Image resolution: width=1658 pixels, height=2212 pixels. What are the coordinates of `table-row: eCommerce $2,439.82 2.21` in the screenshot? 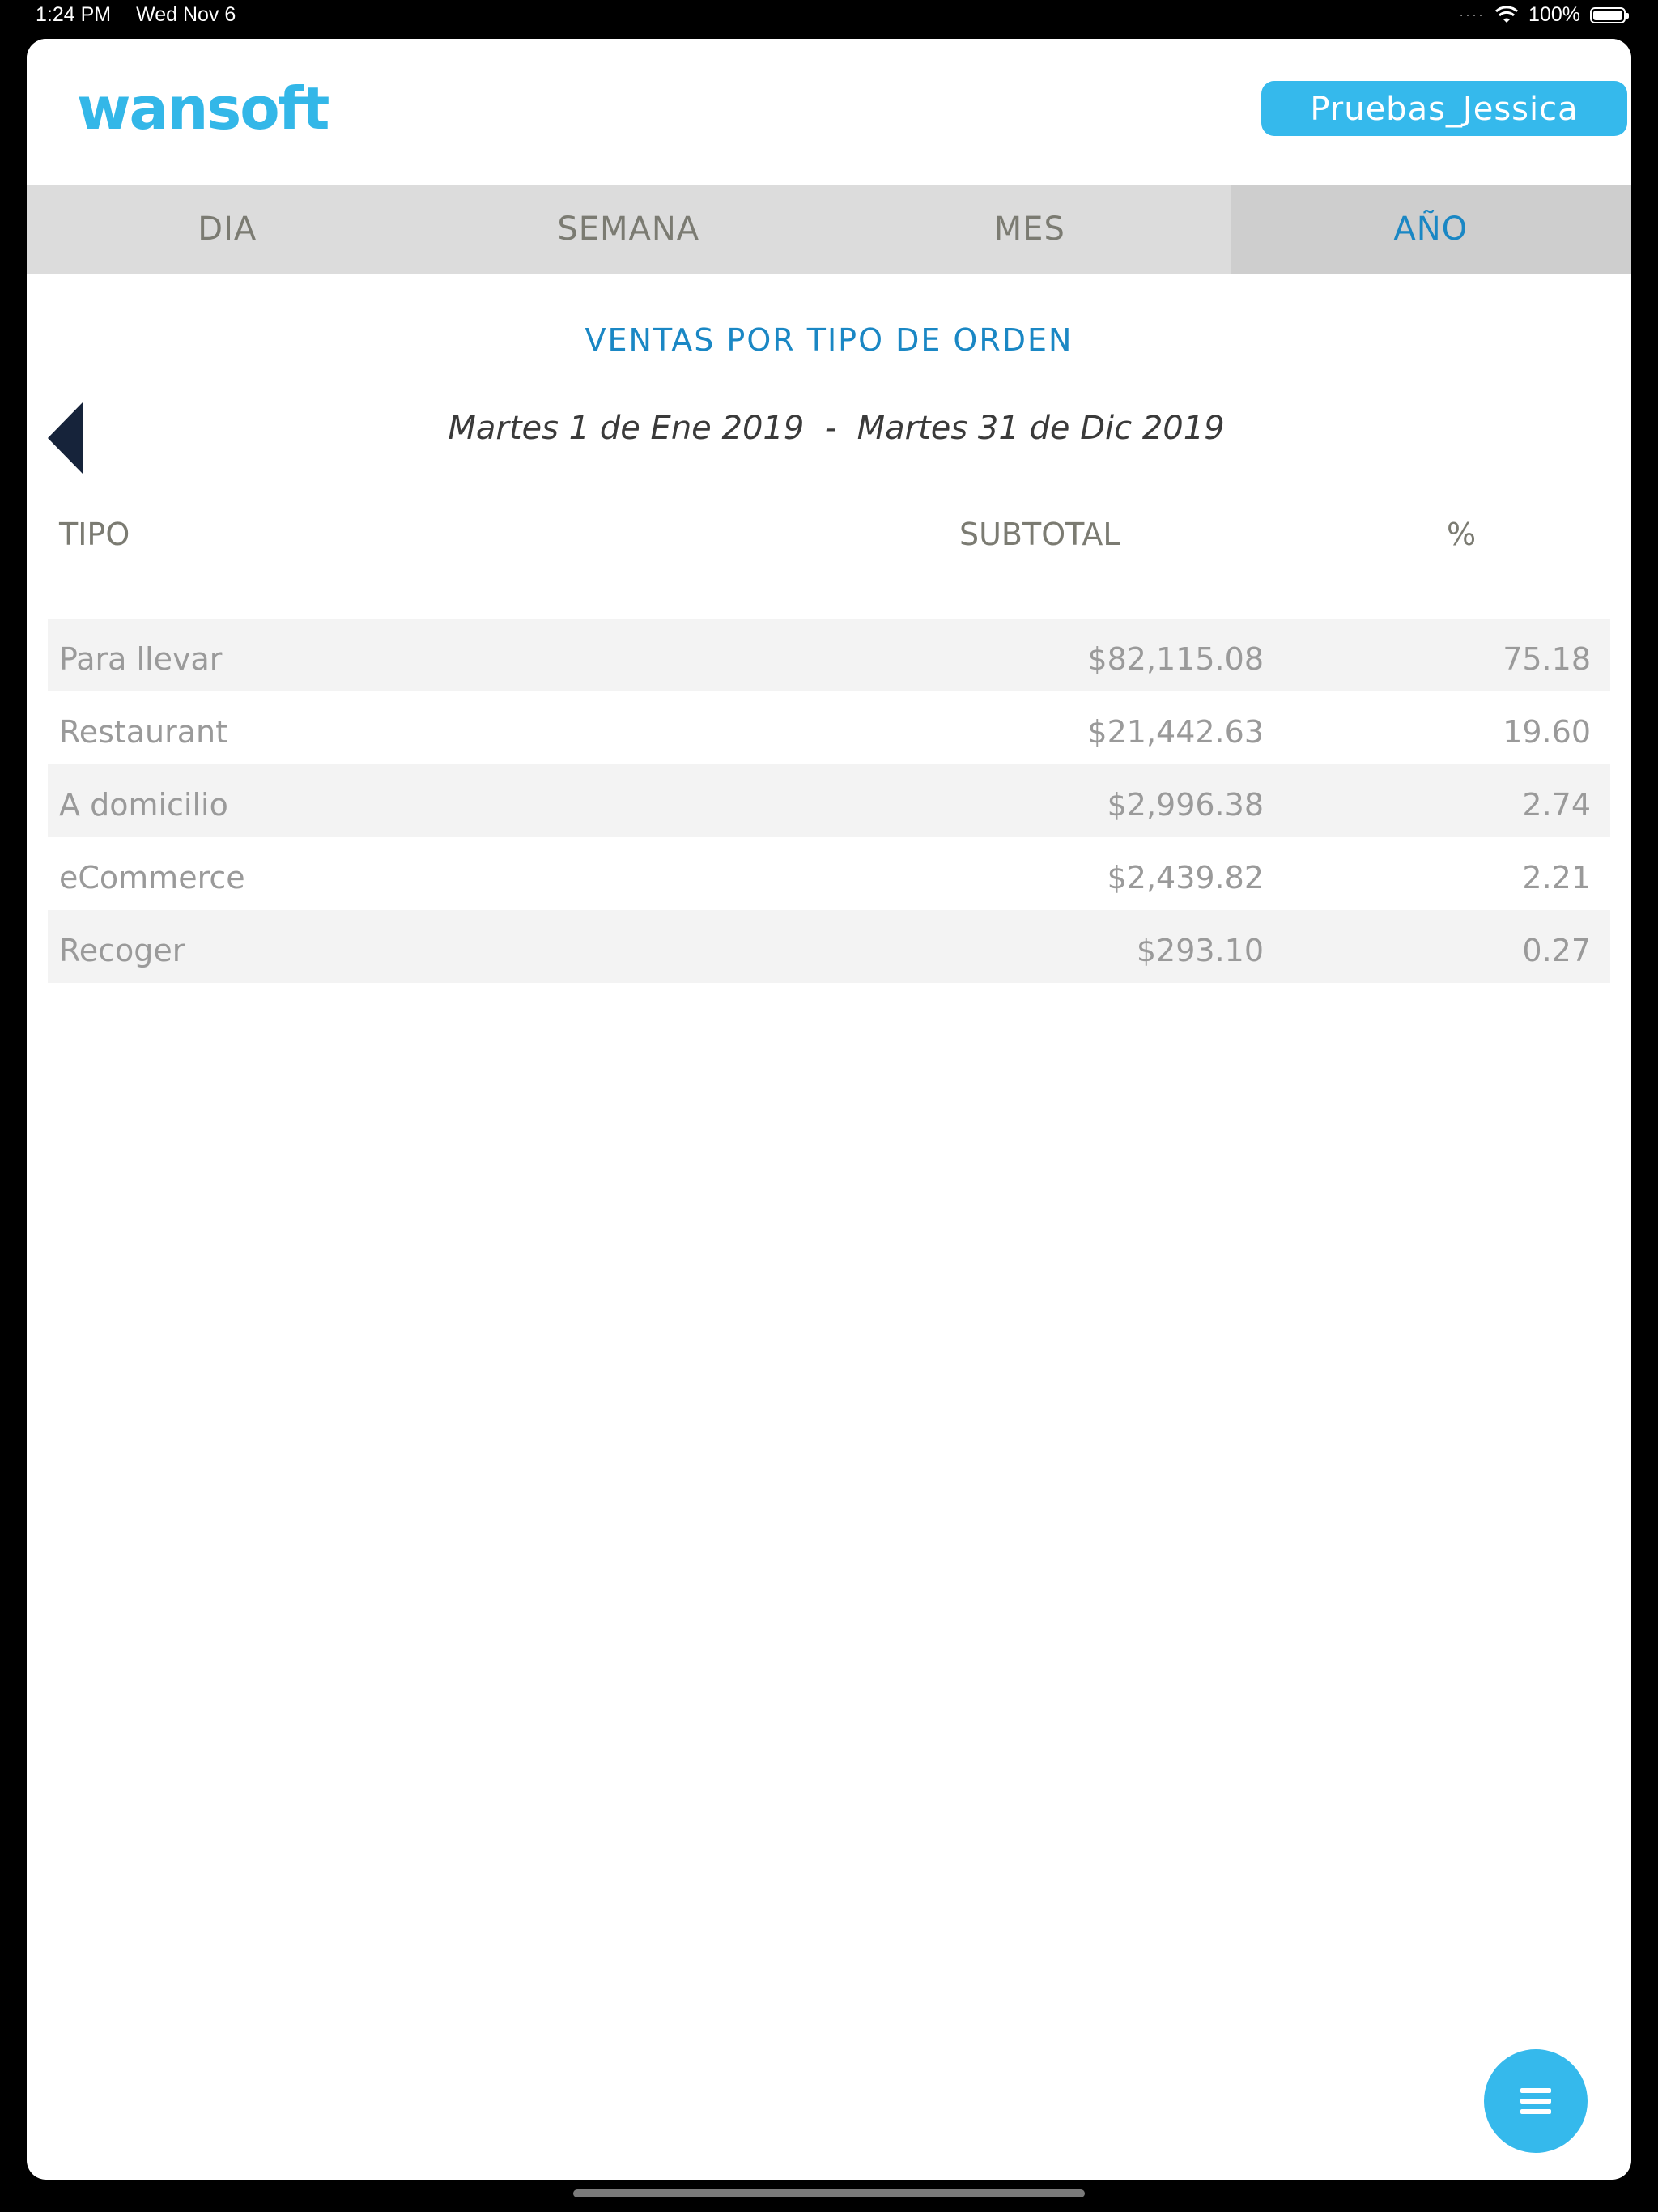 It's located at (829, 874).